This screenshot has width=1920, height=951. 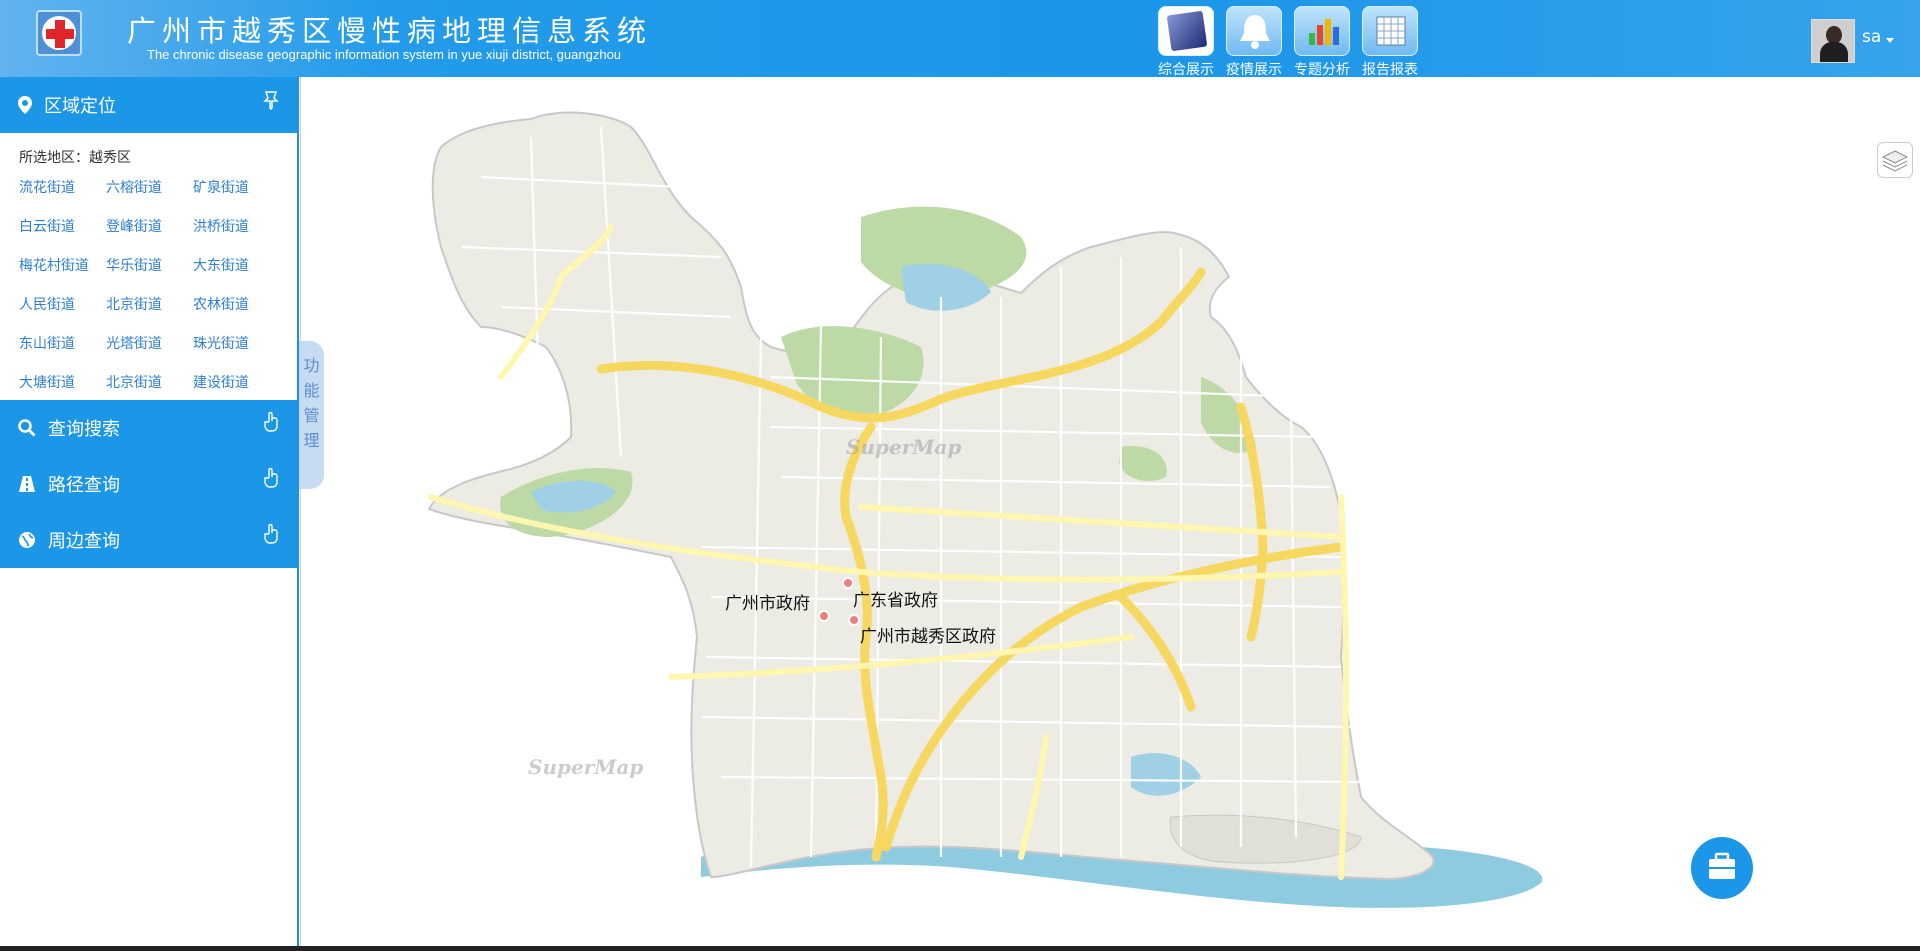 I want to click on chevron-down-icon, so click(x=1890, y=40).